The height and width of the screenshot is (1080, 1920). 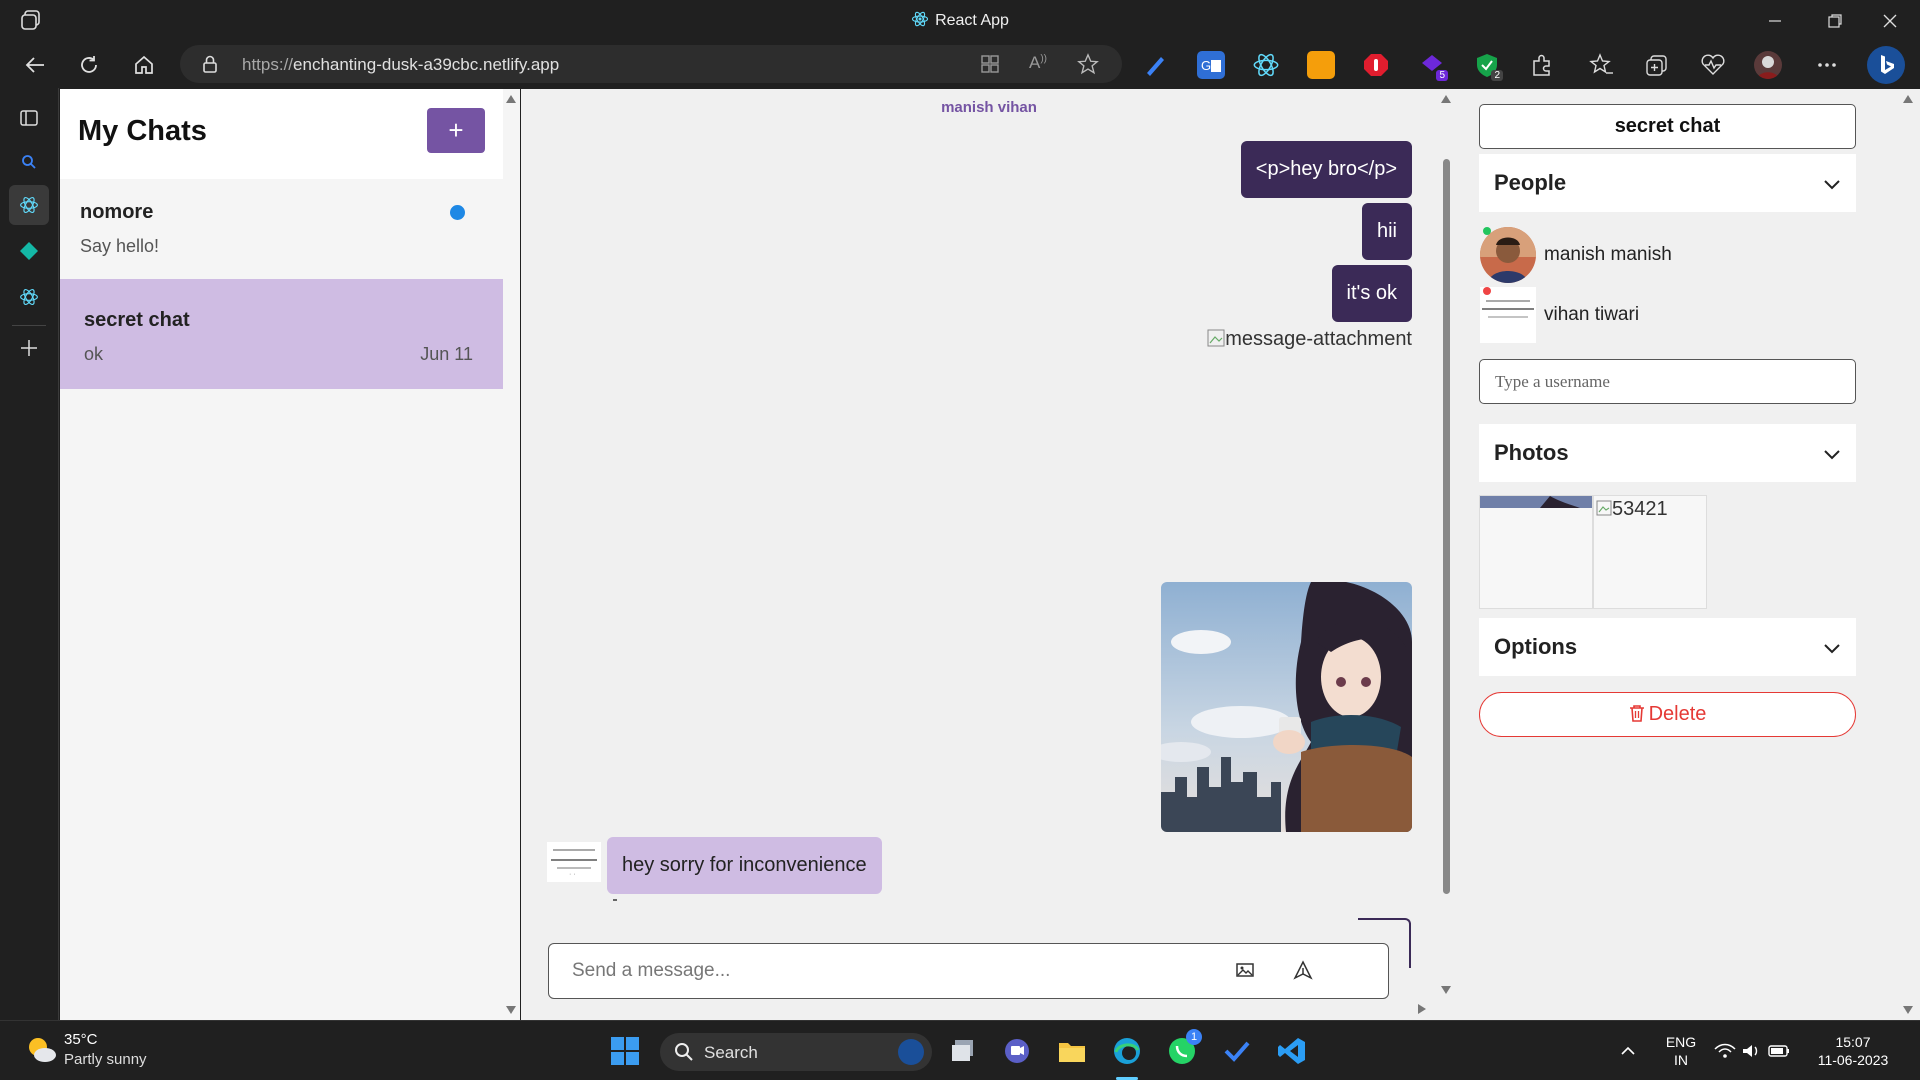 What do you see at coordinates (1775, 20) in the screenshot?
I see `minimize-button` at bounding box center [1775, 20].